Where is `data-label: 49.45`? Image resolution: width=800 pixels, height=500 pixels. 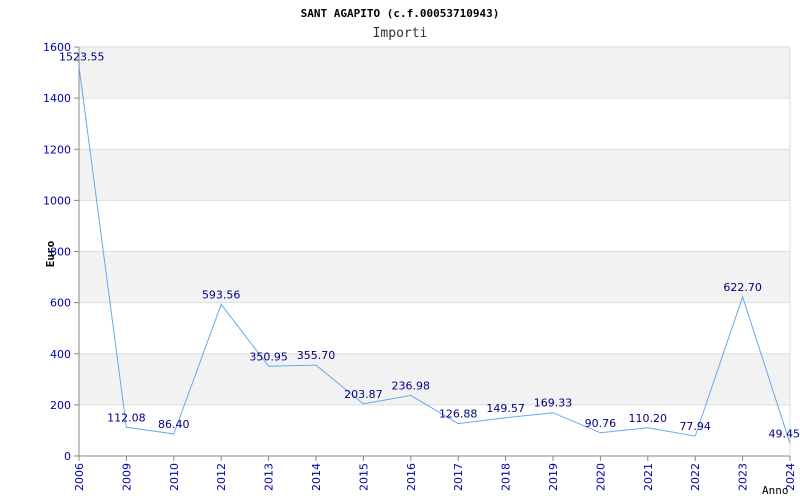 data-label: 49.45 is located at coordinates (784, 433).